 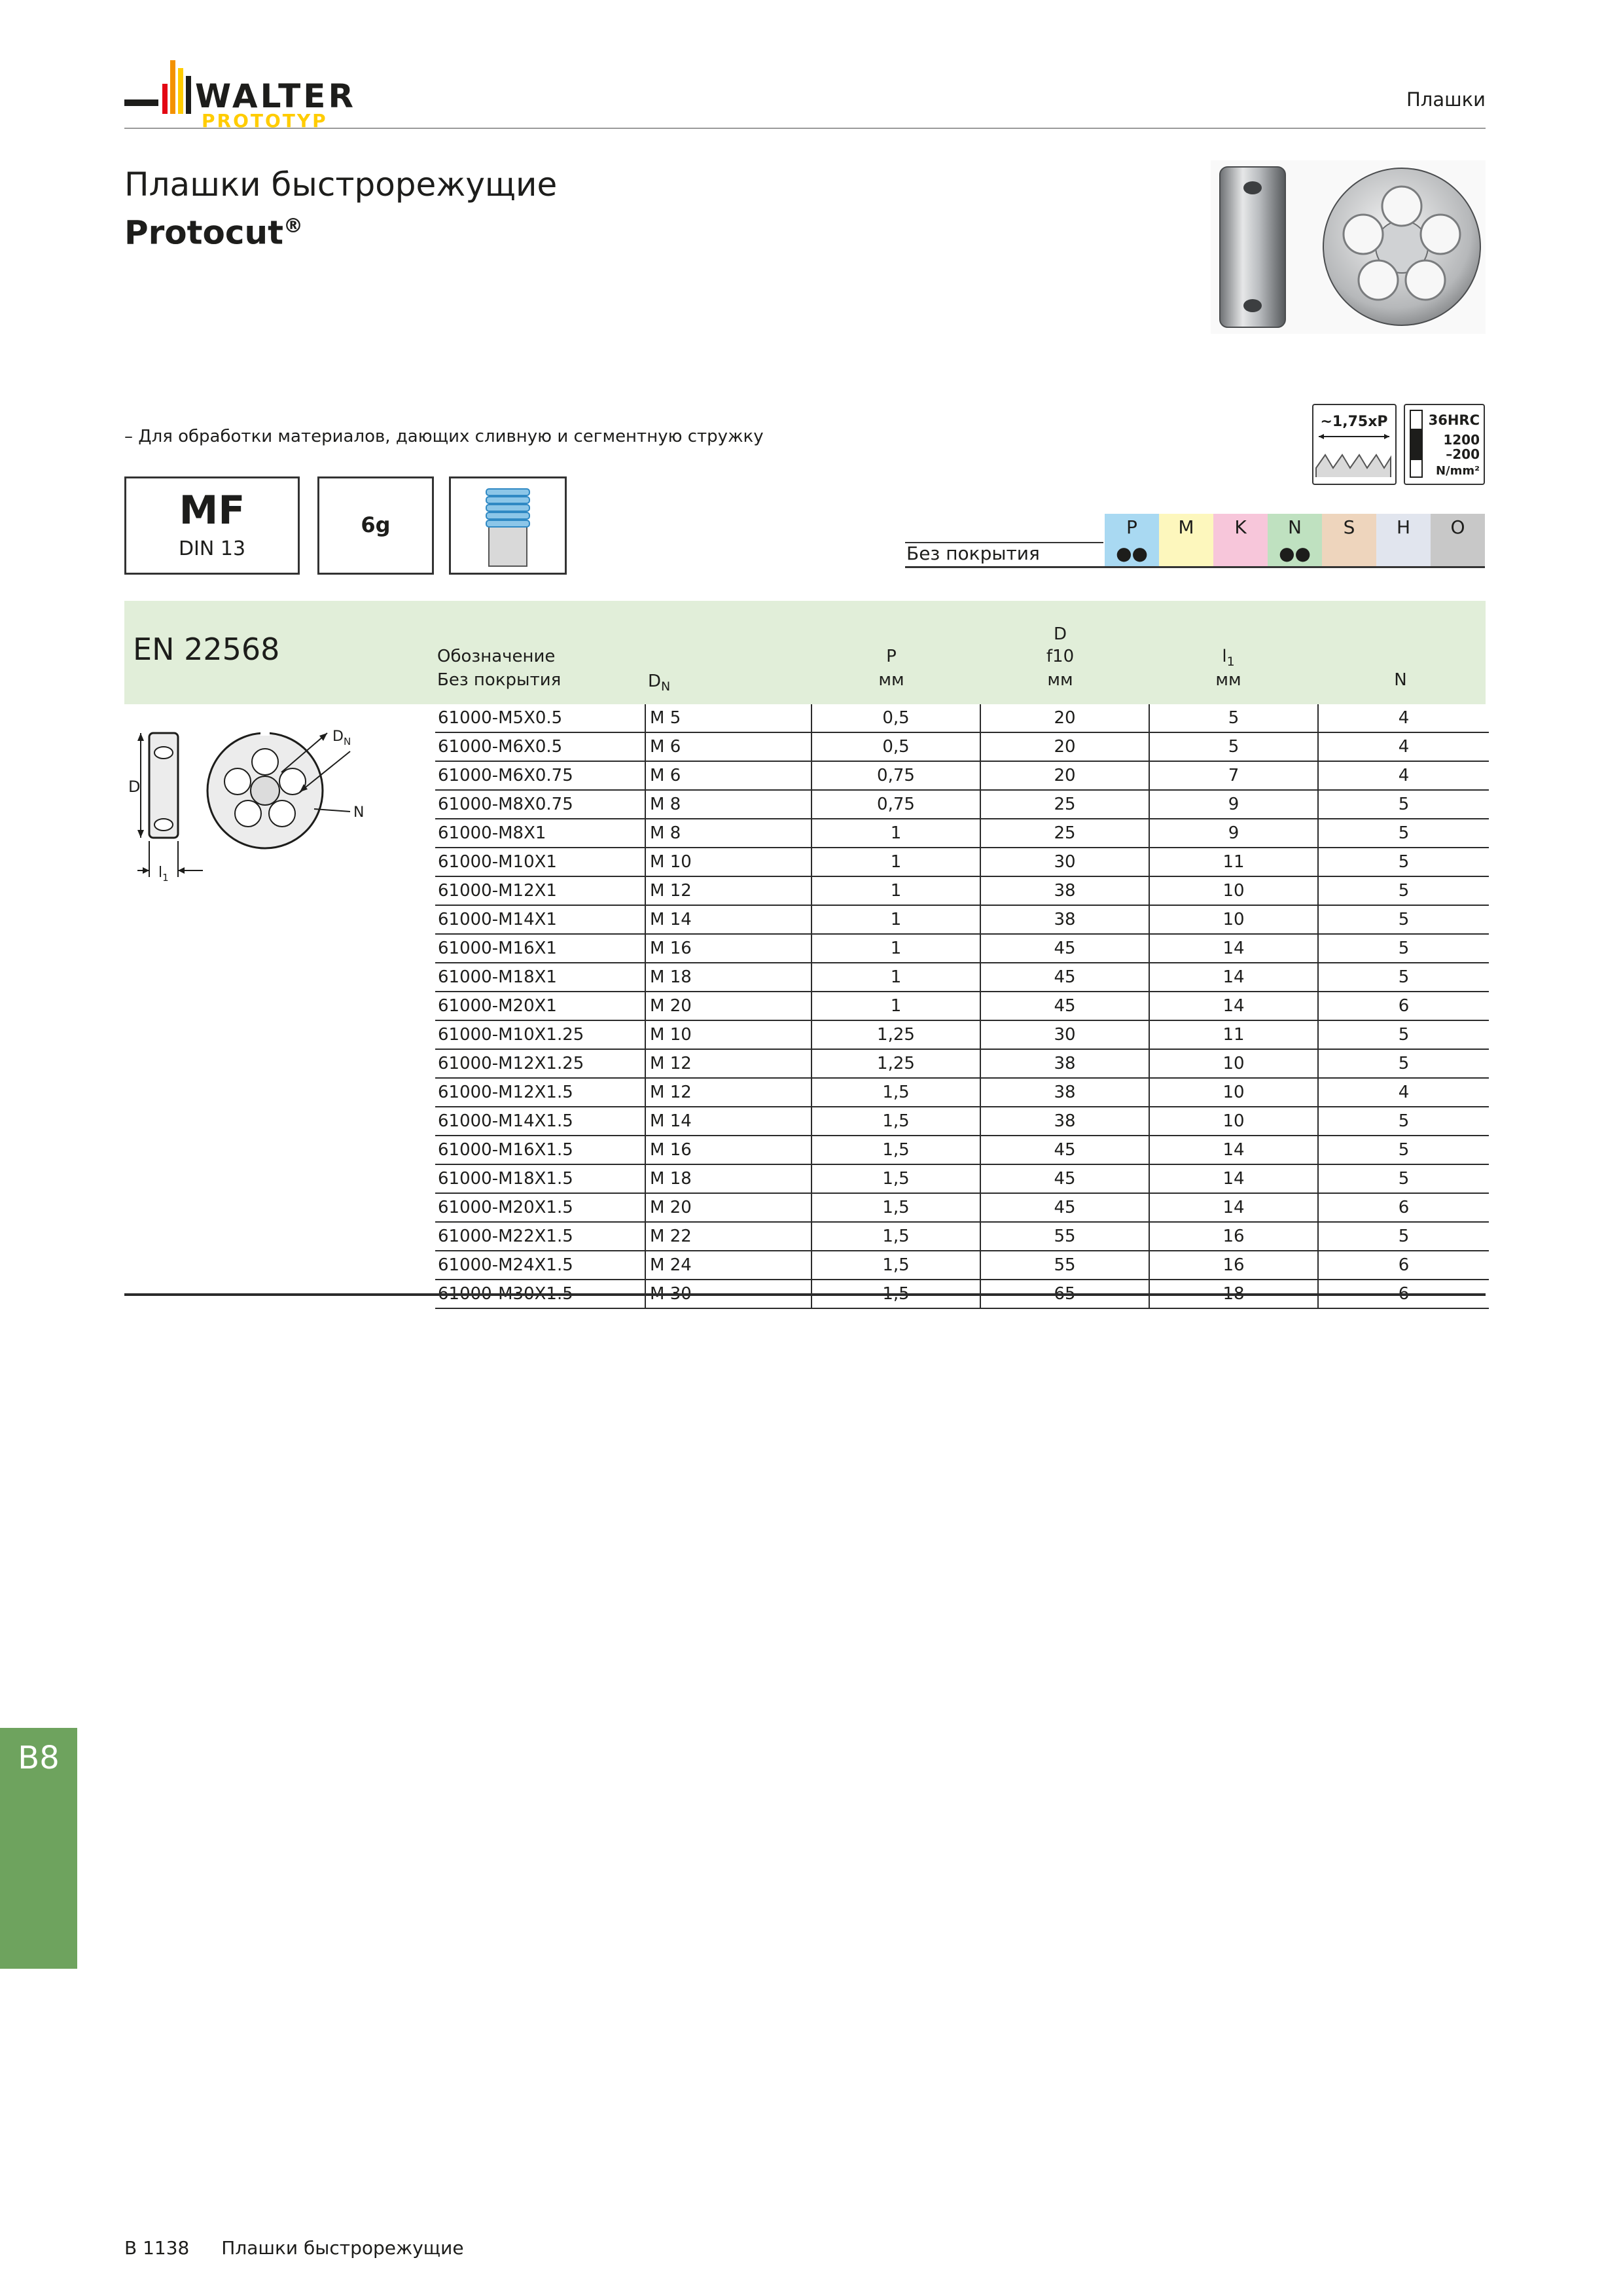 I want to click on table-row: 61000-M18X1 M 18 1 45 14 5, so click(x=962, y=977).